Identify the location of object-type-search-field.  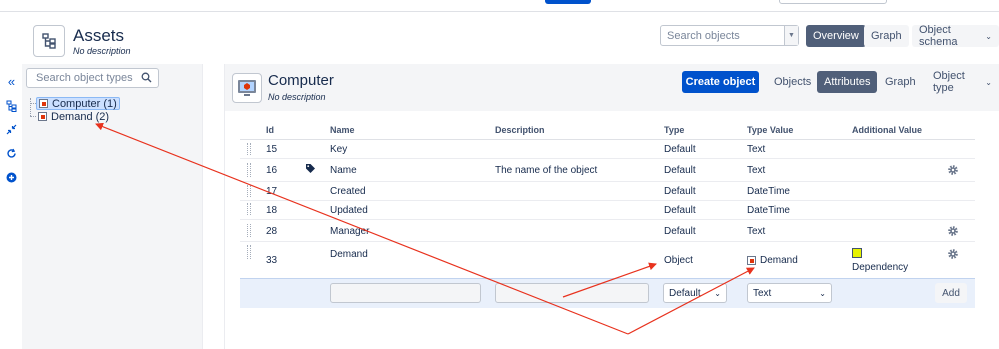
(92, 78).